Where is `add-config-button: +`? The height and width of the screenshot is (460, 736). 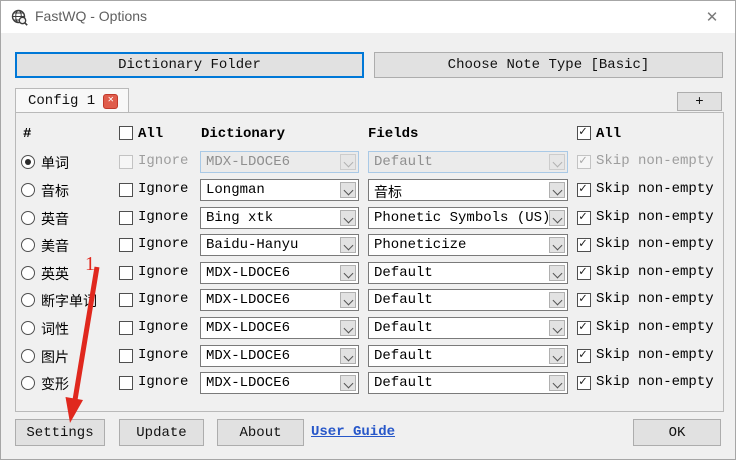
add-config-button: + is located at coordinates (699, 101).